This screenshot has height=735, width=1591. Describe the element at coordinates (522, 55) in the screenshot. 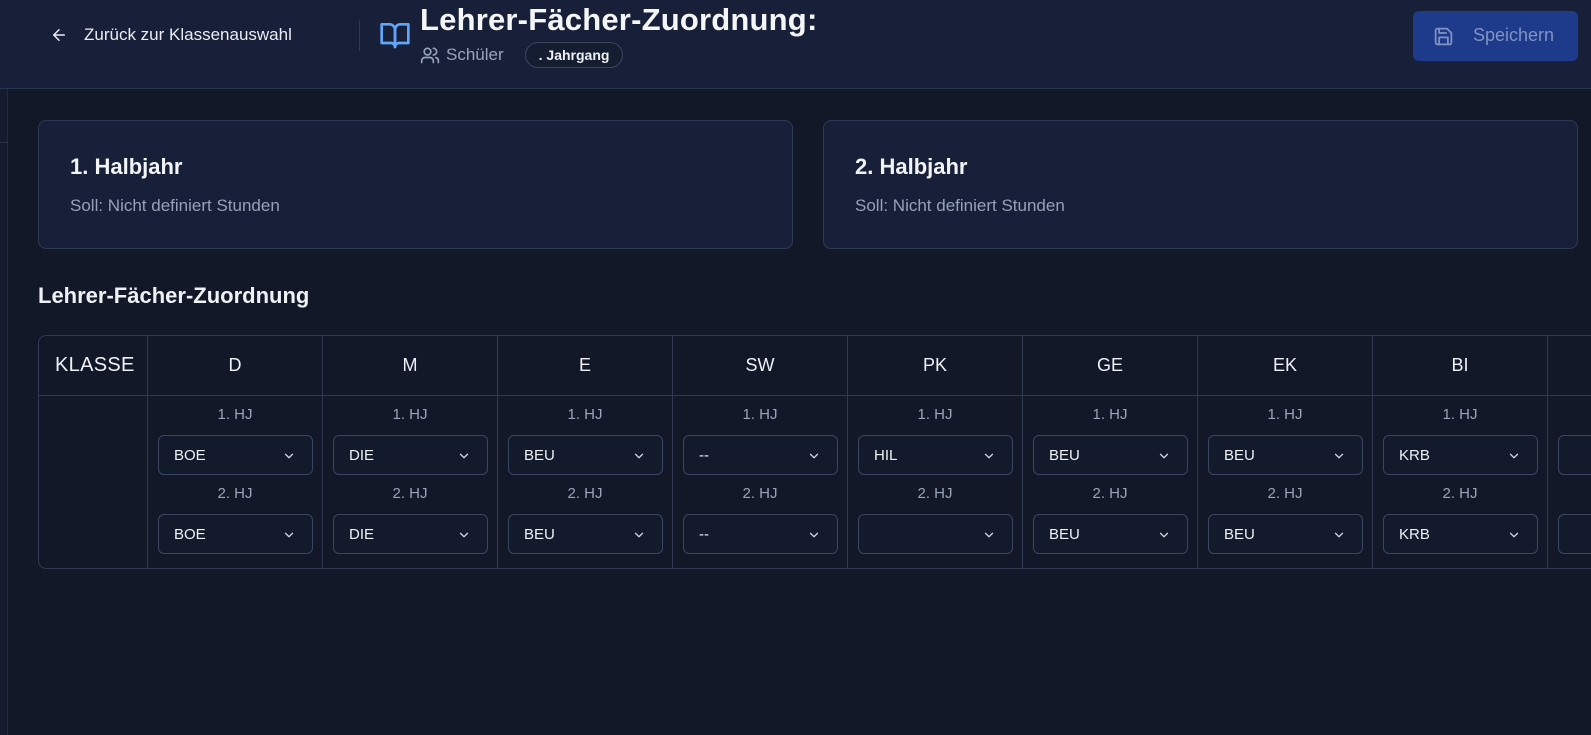

I see `class-meta: Schüler . Jahrgang` at that location.